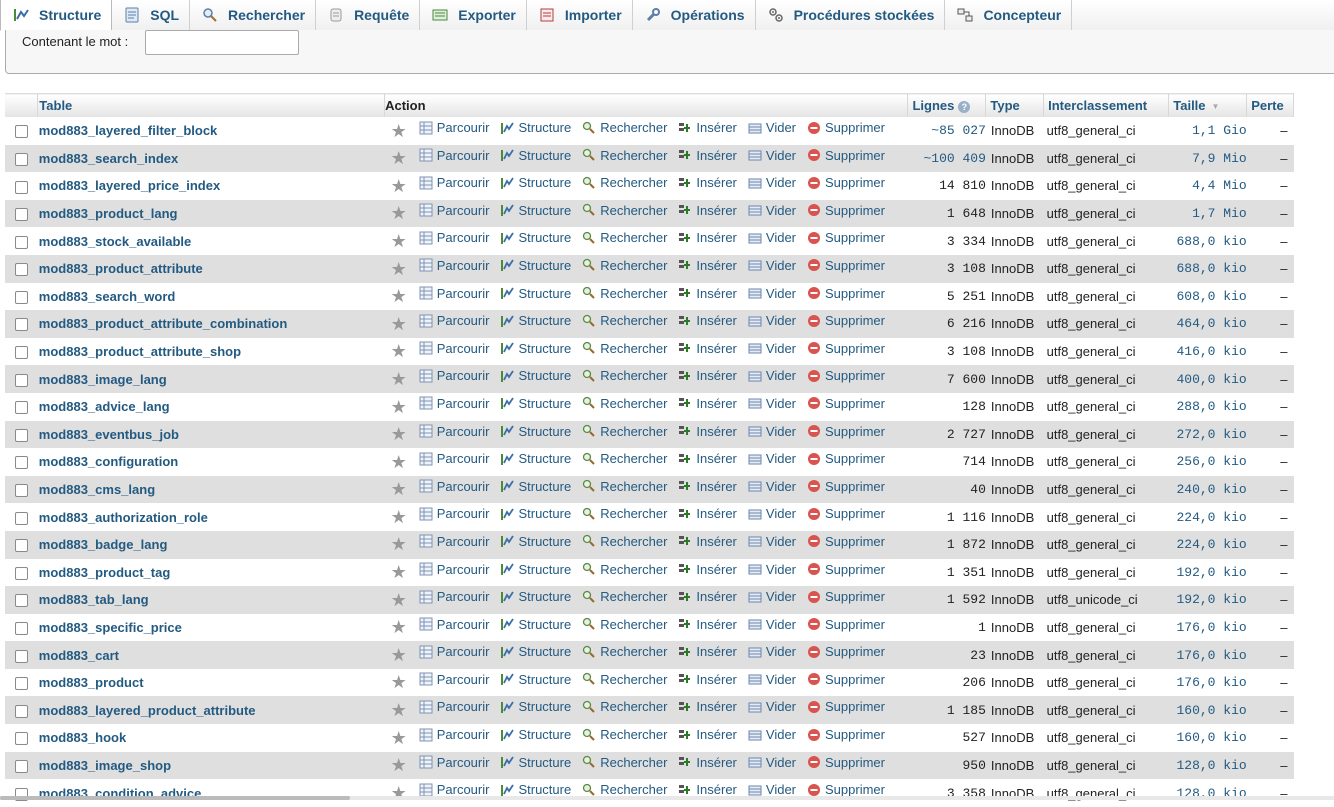  I want to click on header-type: Type, so click(1015, 105).